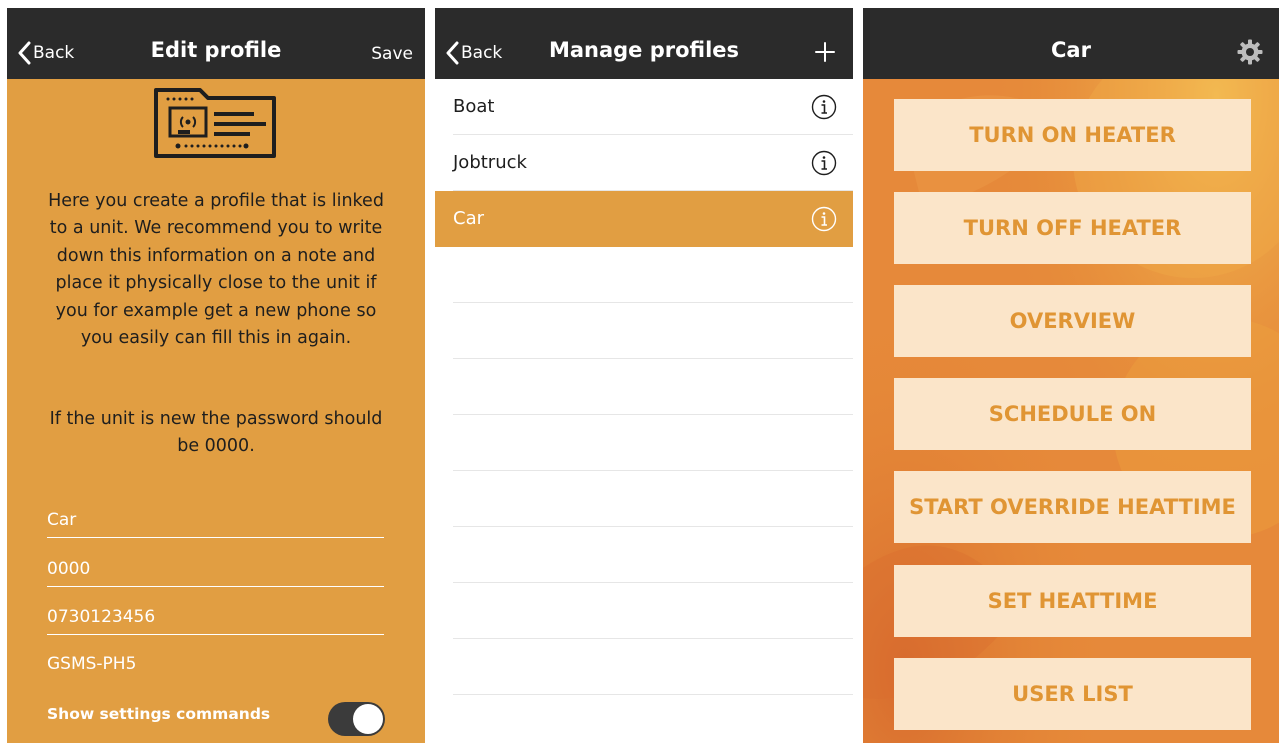  Describe the element at coordinates (1072, 135) in the screenshot. I see `turn-on-heater-button: TURN ON HEATER` at that location.